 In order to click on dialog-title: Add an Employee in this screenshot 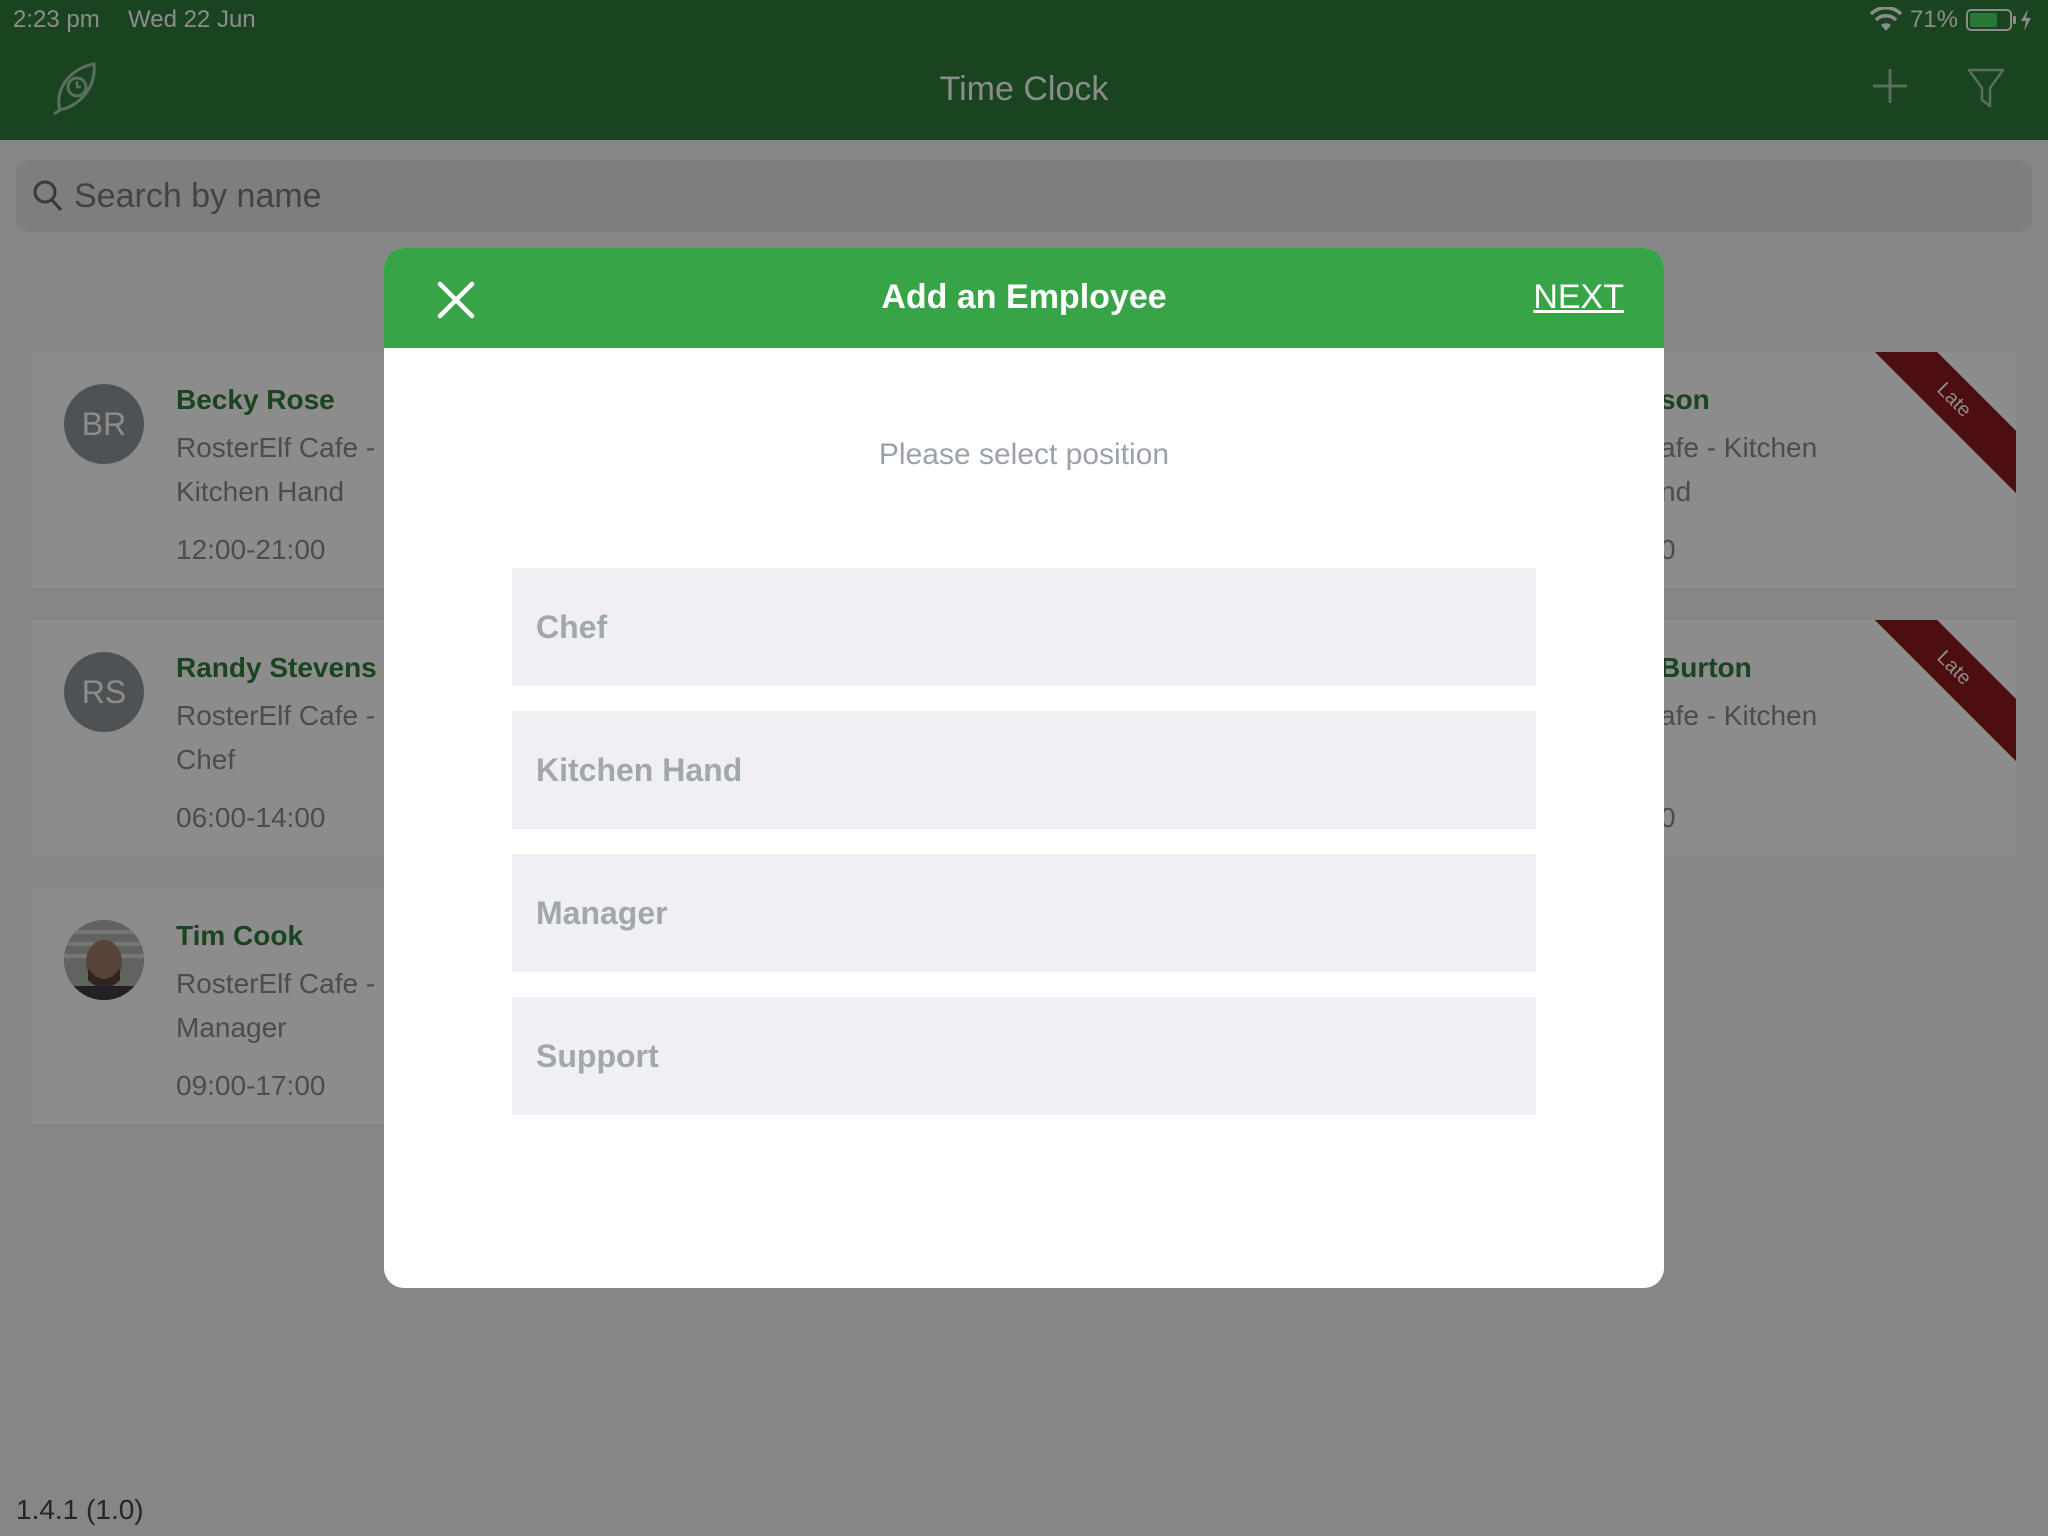, I will do `click(1024, 297)`.